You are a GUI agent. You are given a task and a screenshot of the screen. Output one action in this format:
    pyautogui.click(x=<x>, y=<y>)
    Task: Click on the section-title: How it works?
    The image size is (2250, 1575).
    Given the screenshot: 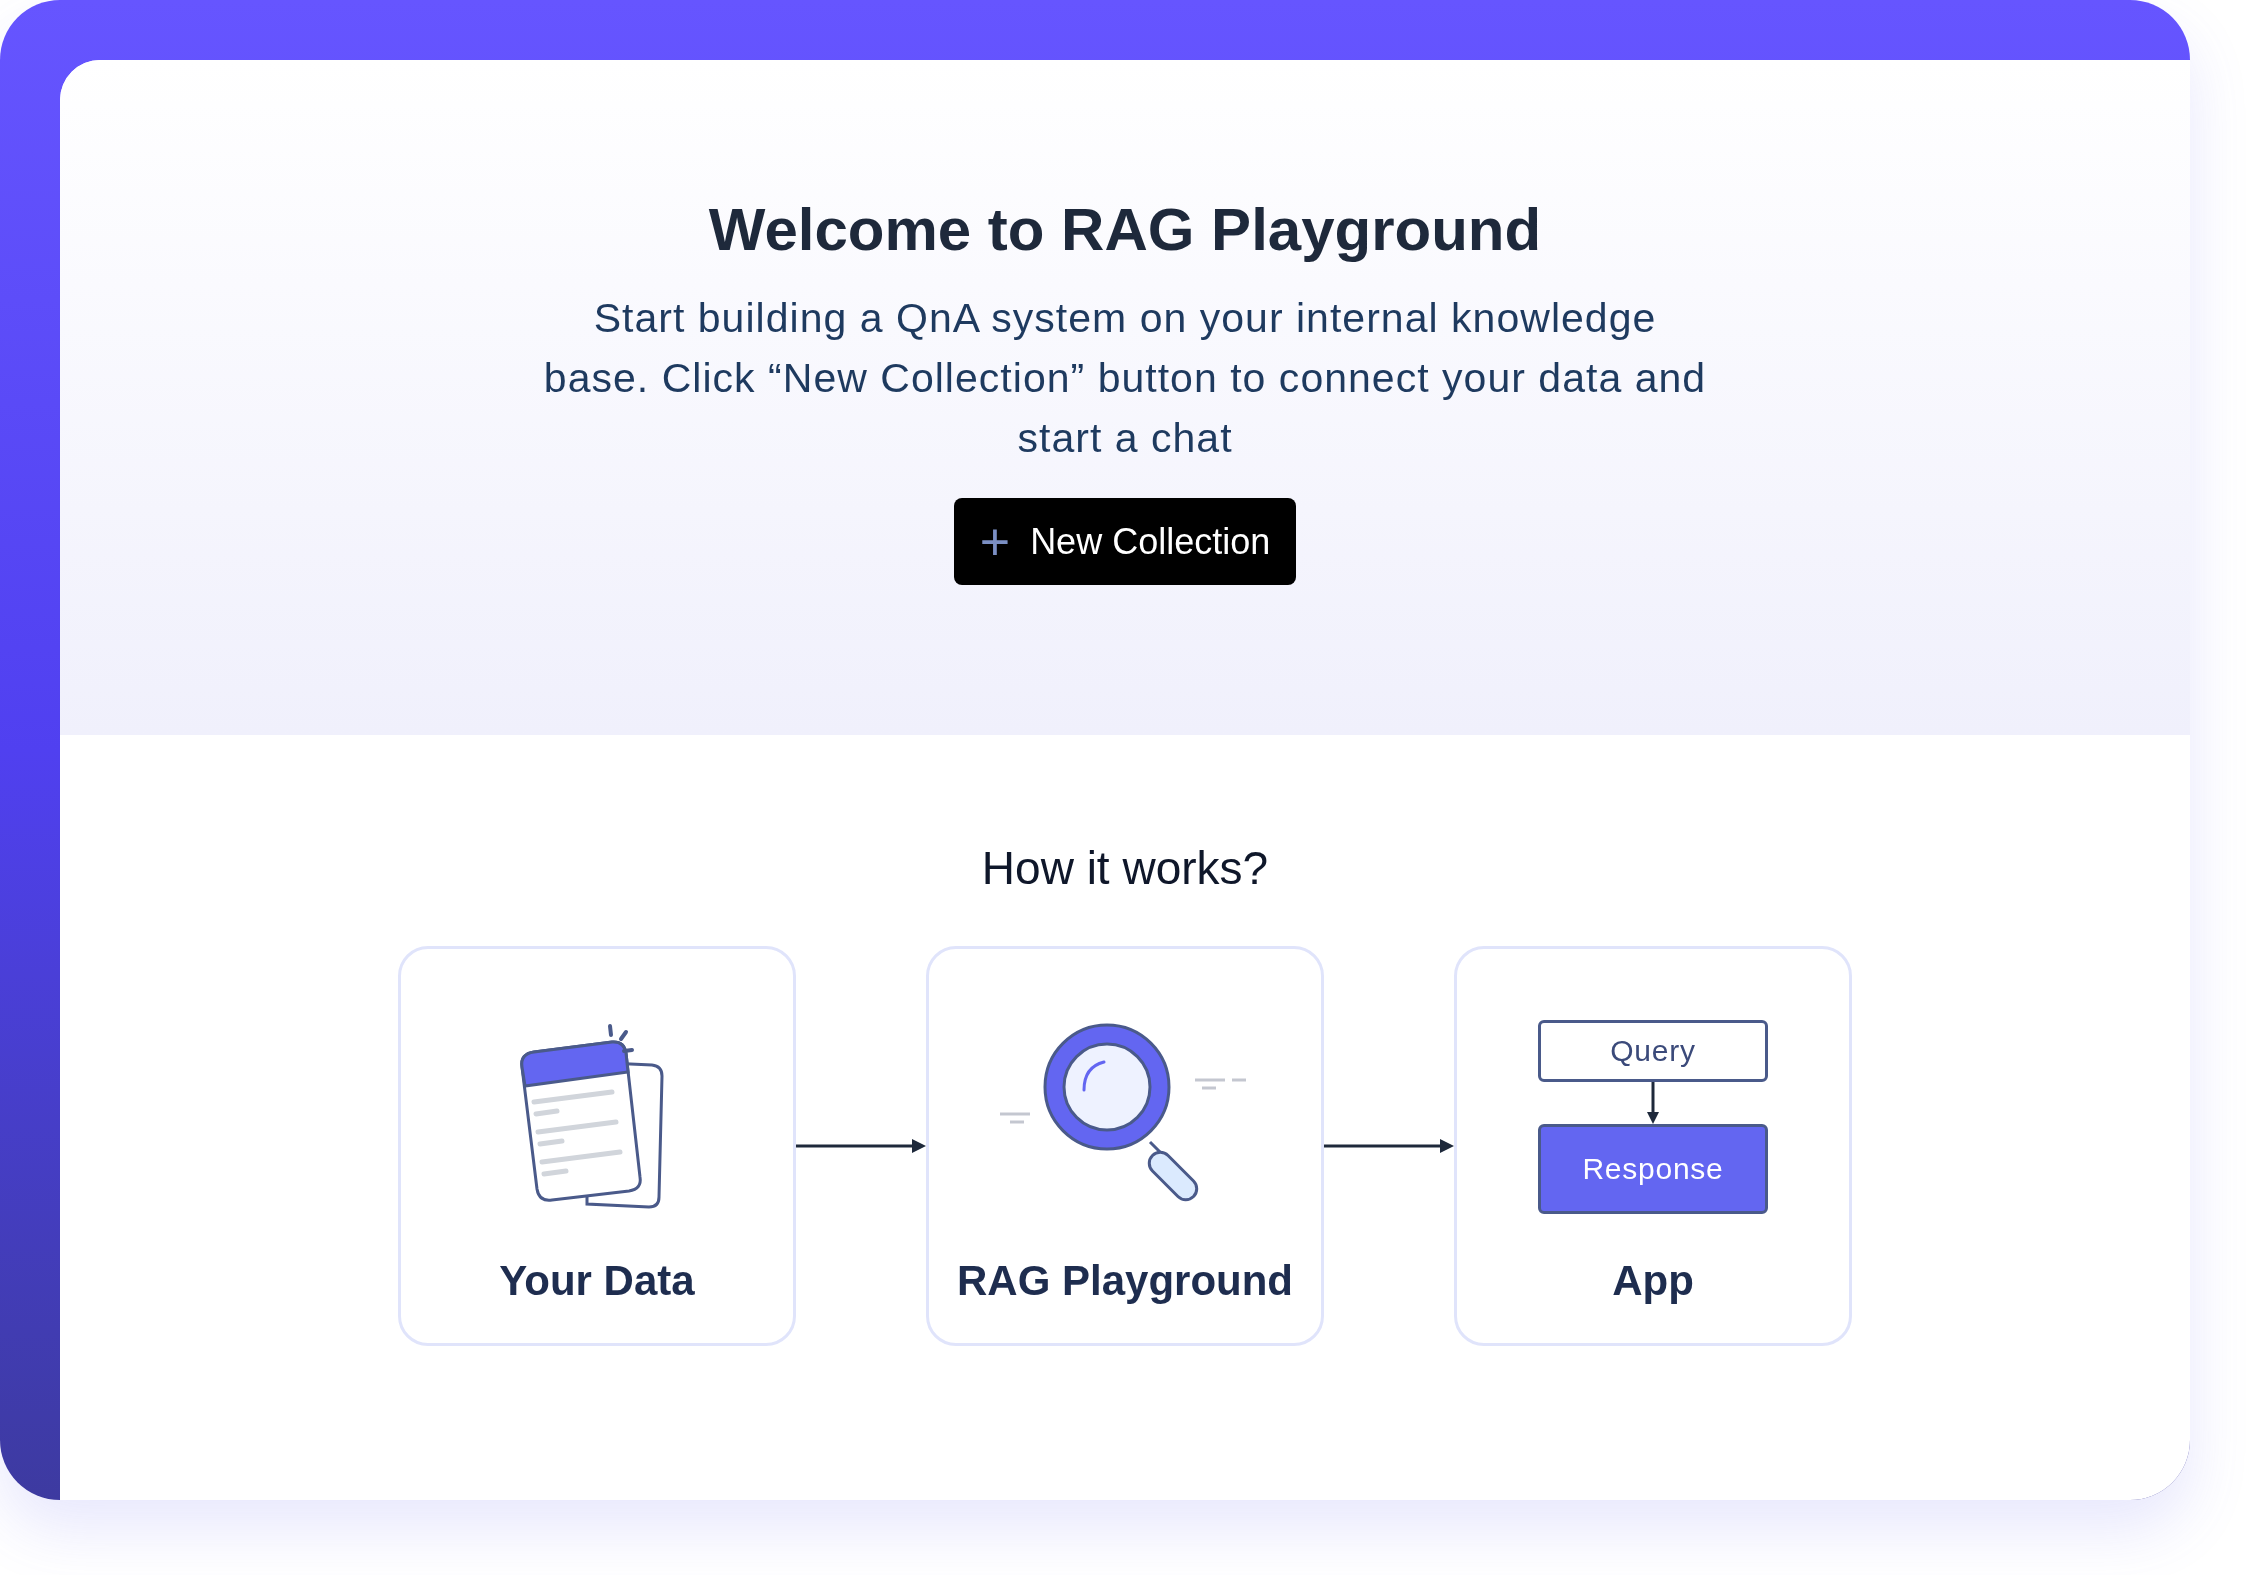 What is the action you would take?
    pyautogui.click(x=1125, y=868)
    